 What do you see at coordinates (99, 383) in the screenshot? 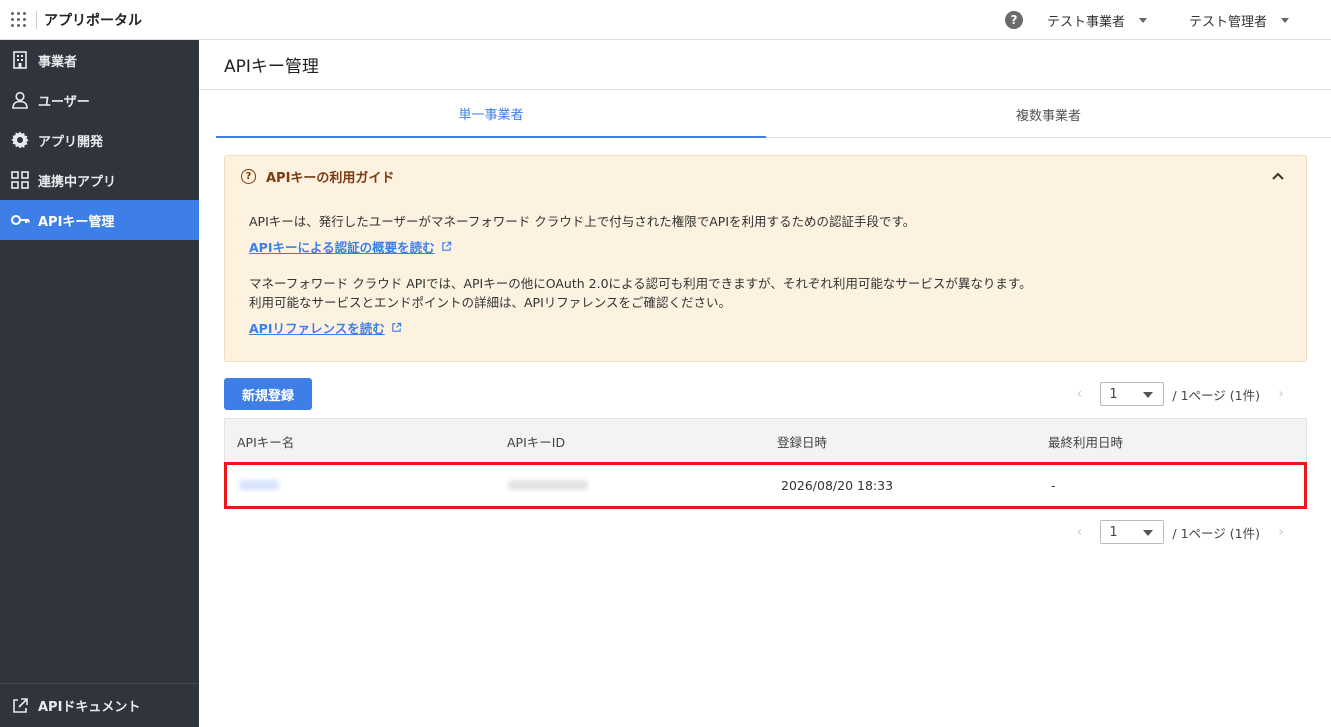
I see `sidebar: 事業者 ユーザー アプリ開発 連携中アプリ APIキー管理 APIドキュメント` at bounding box center [99, 383].